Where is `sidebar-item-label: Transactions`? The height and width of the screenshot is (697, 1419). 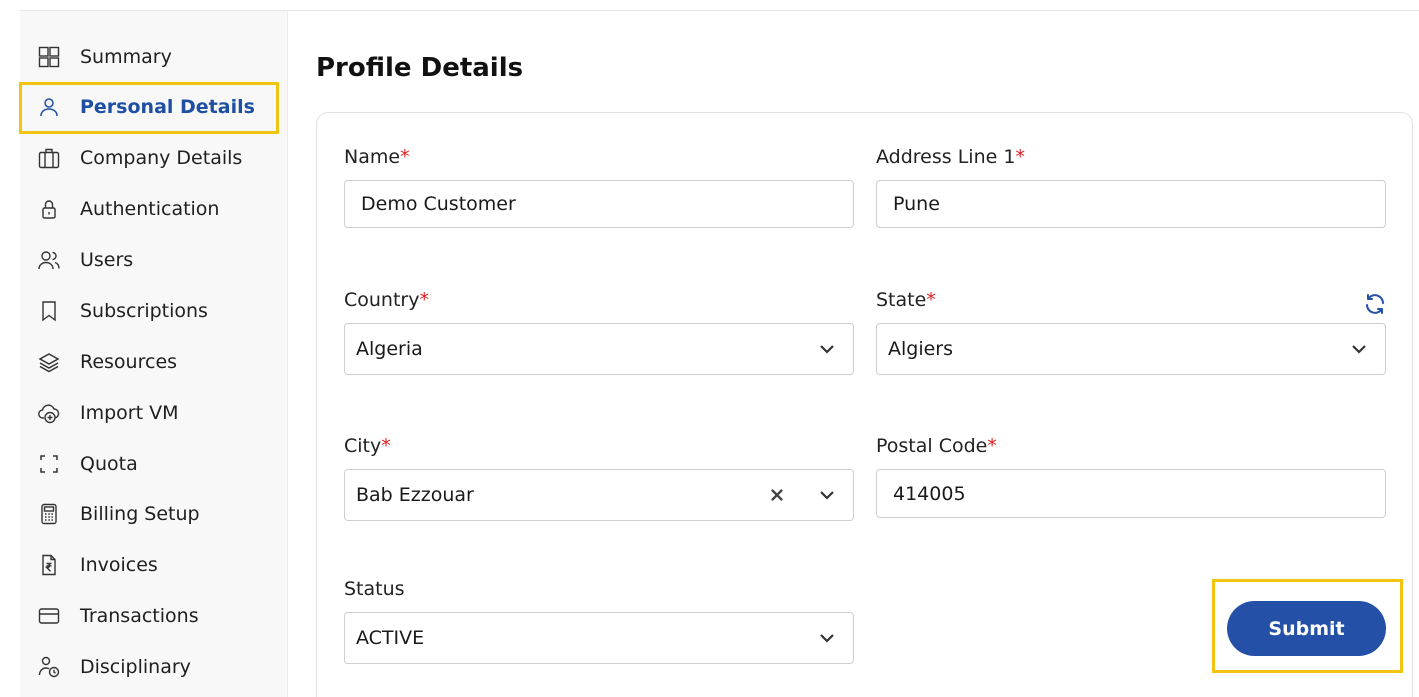 sidebar-item-label: Transactions is located at coordinates (139, 616).